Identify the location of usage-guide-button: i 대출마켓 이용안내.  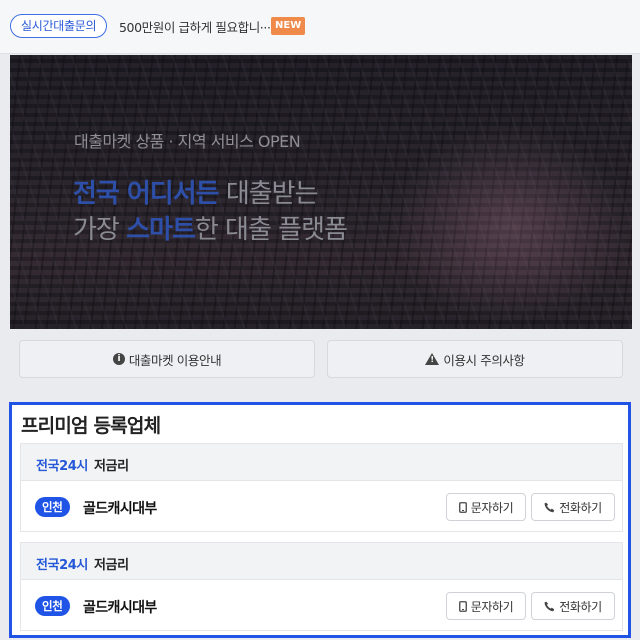
(167, 359).